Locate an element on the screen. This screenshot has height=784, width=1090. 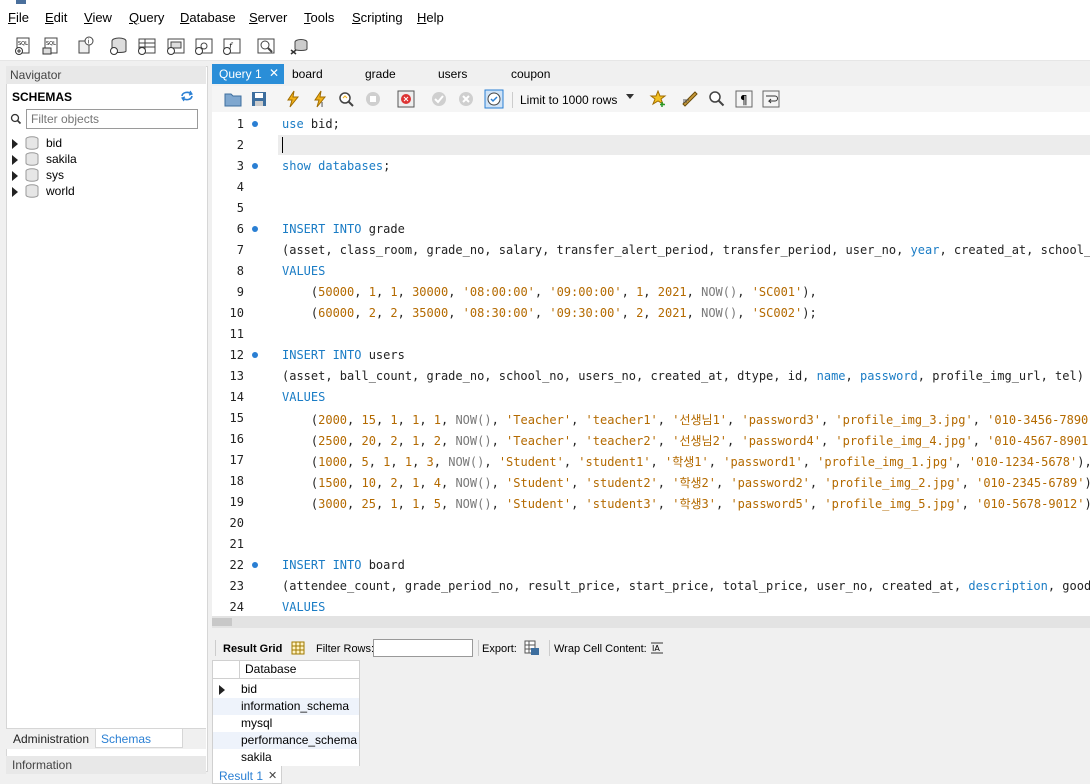
invisible-chars-icon: ¶ is located at coordinates (744, 99).